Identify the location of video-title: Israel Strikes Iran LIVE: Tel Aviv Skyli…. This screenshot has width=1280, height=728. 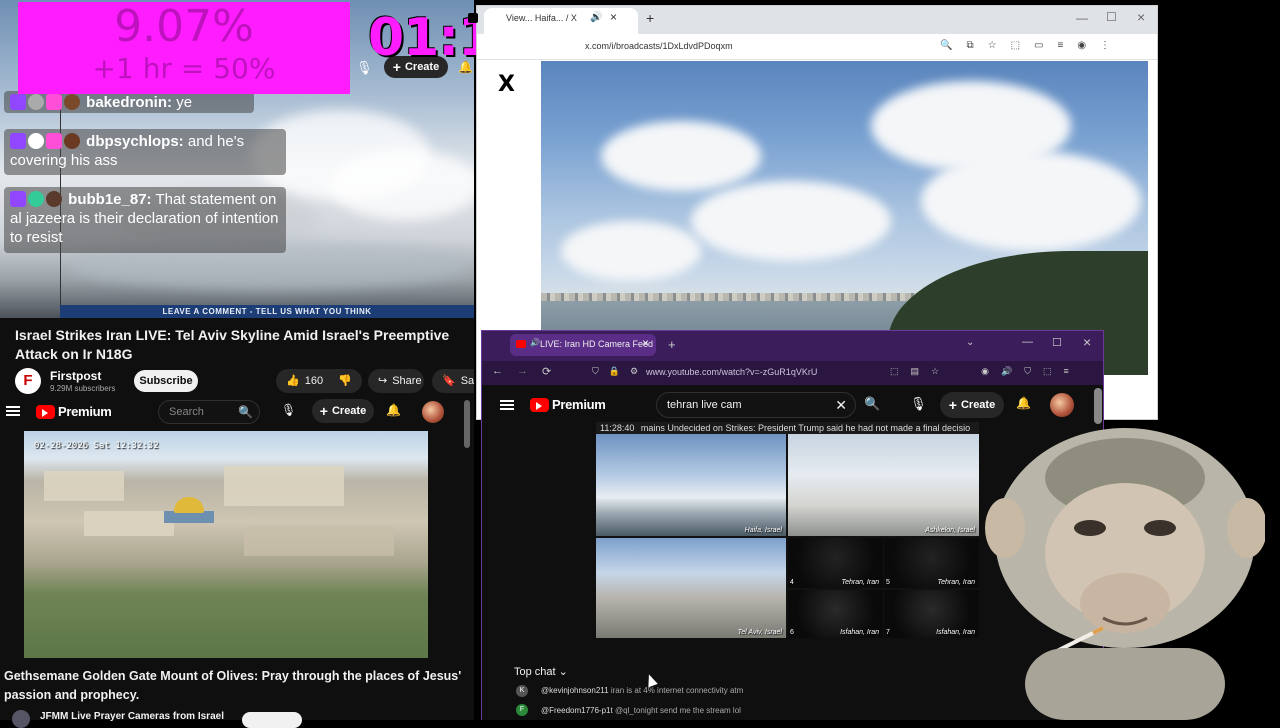
(245, 345).